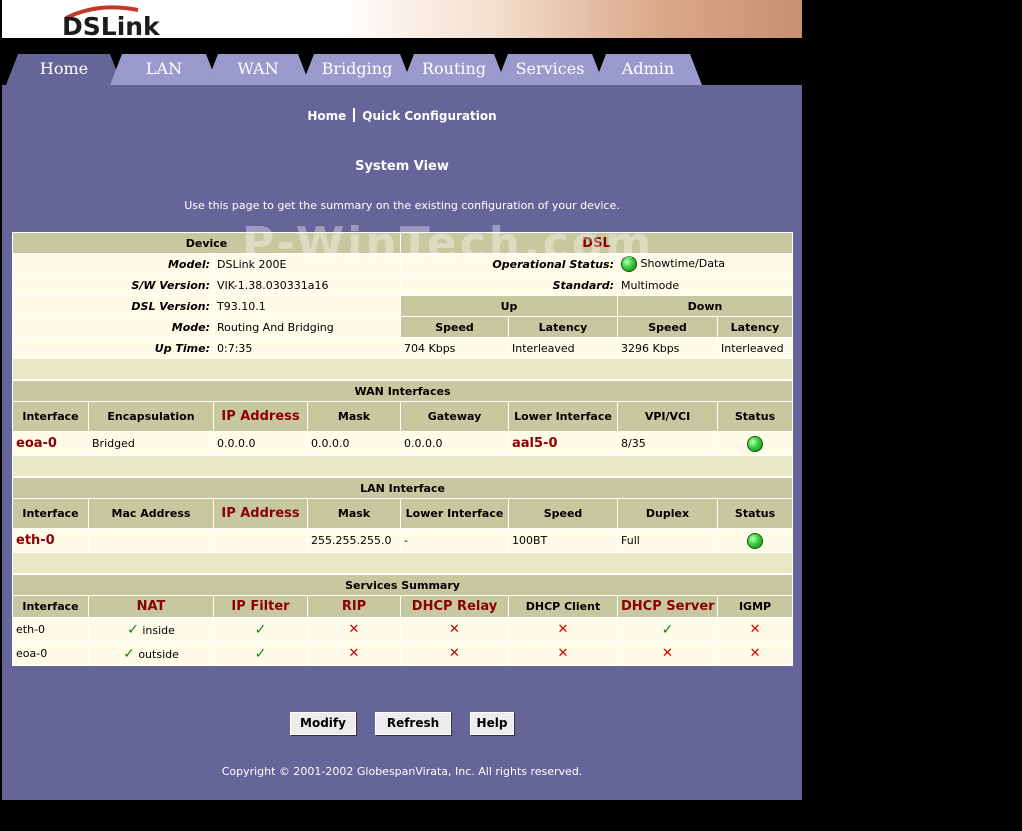 This screenshot has width=1022, height=831. I want to click on device-header: Device, so click(206, 243).